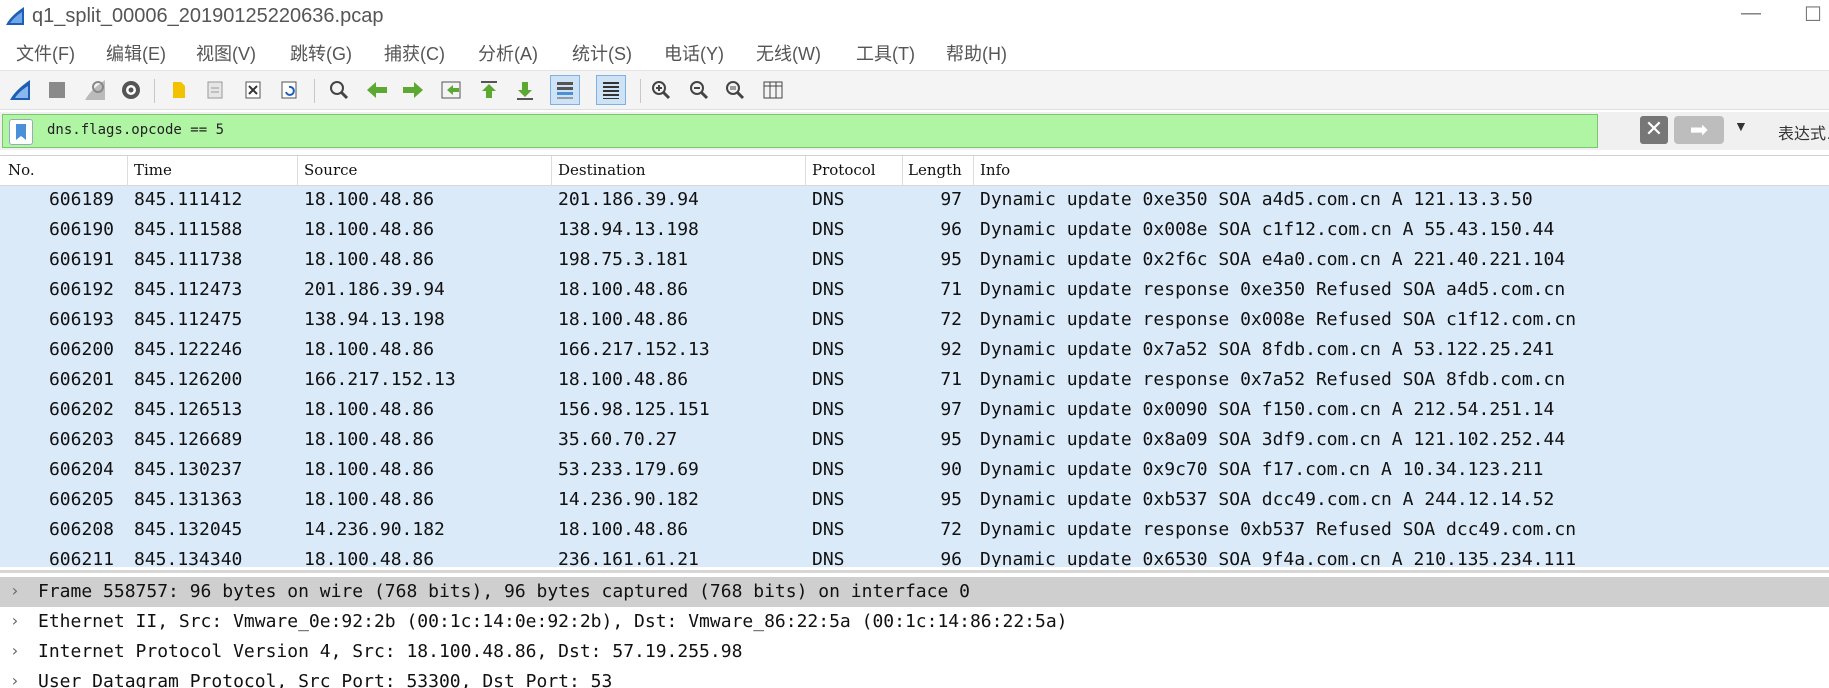 This screenshot has width=1829, height=688. I want to click on colorize-icon, so click(611, 90).